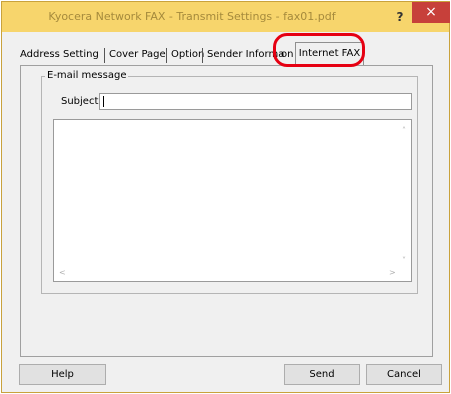 This screenshot has height=394, width=451. Describe the element at coordinates (103, 101) in the screenshot. I see `text-cursor` at that location.